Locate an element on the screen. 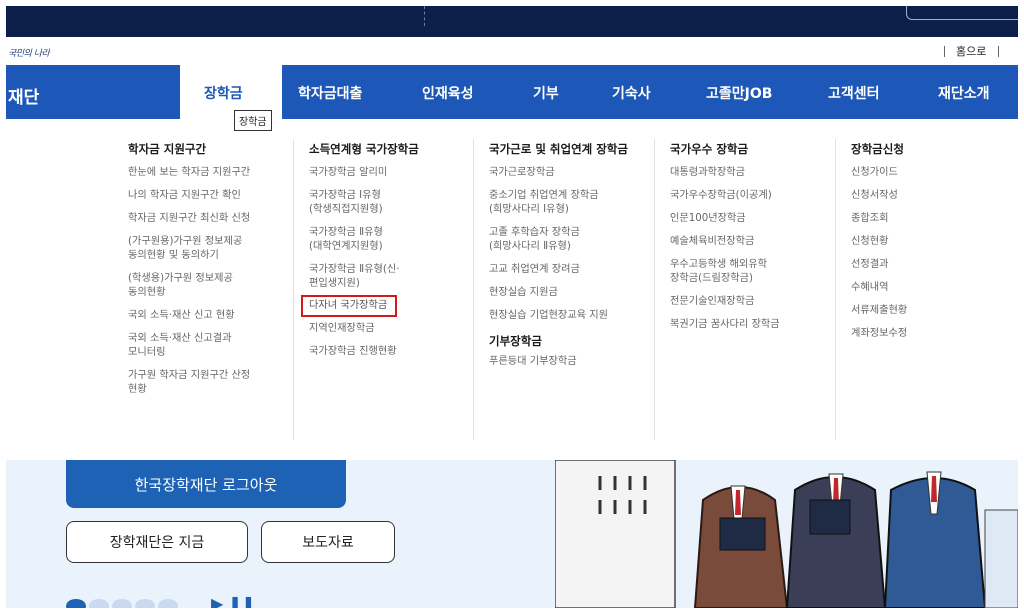 This screenshot has width=1024, height=614. carousel-indicators is located at coordinates (123, 603).